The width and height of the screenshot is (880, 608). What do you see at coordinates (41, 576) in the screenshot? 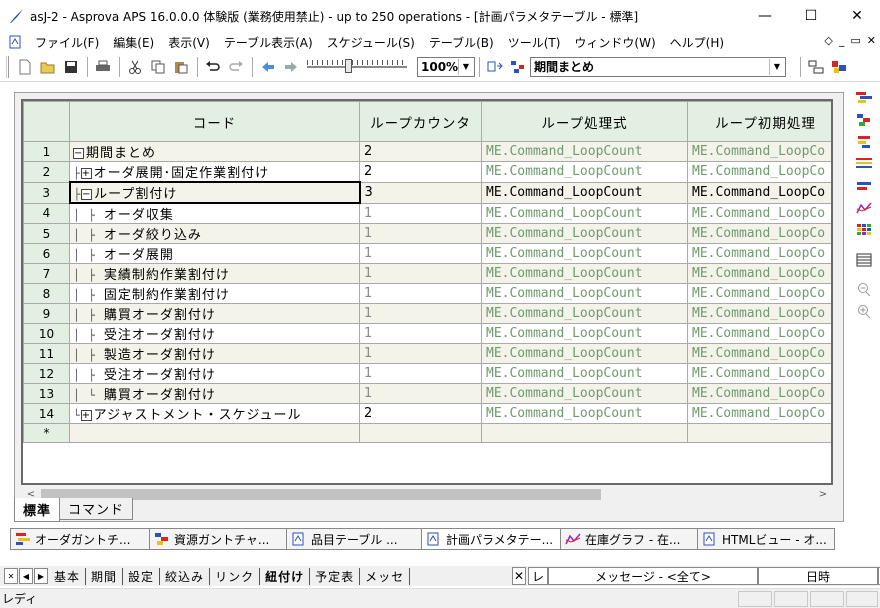
I see `nav-next-icon: ▶` at bounding box center [41, 576].